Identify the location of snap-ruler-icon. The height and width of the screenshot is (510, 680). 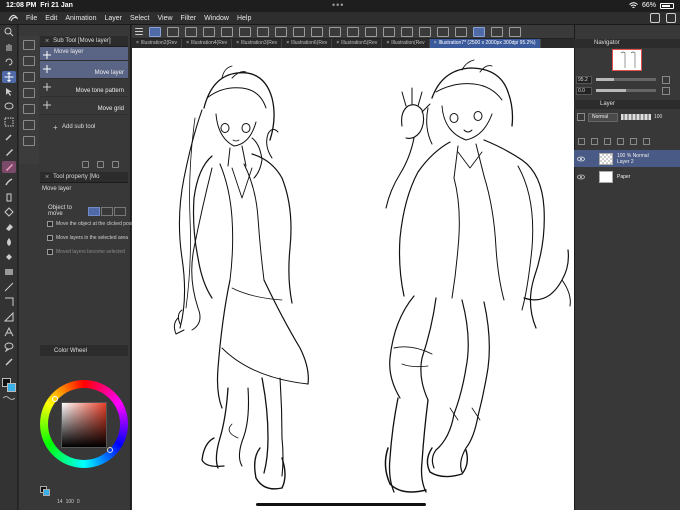
(389, 31).